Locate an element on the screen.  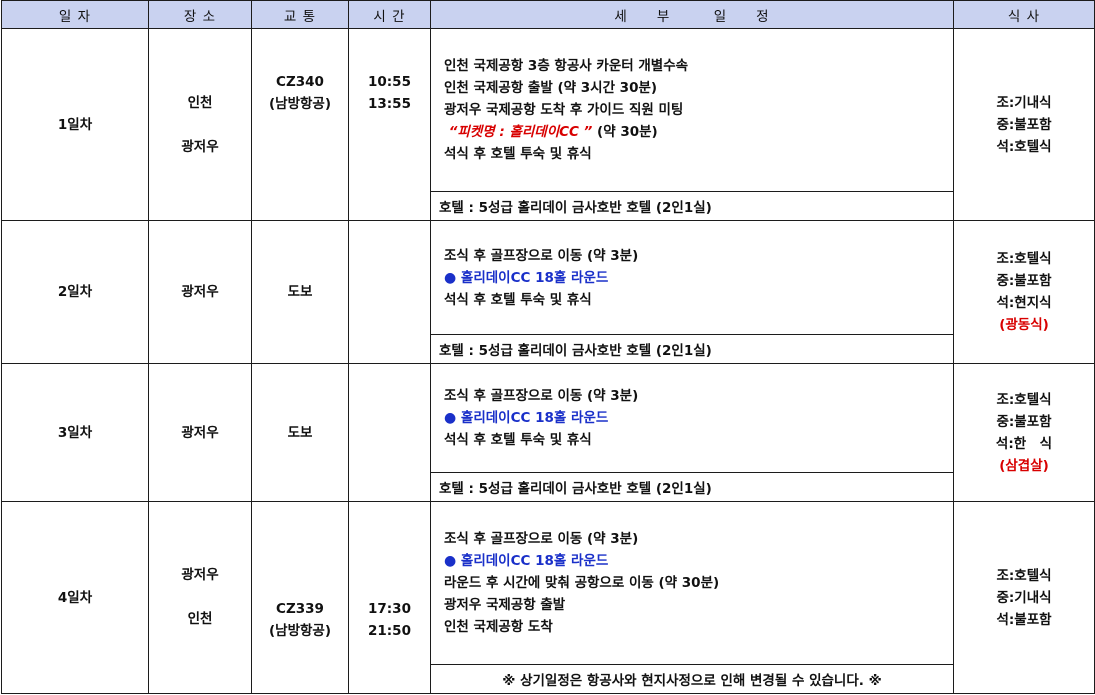
meal-note: (광동식) is located at coordinates (1024, 325).